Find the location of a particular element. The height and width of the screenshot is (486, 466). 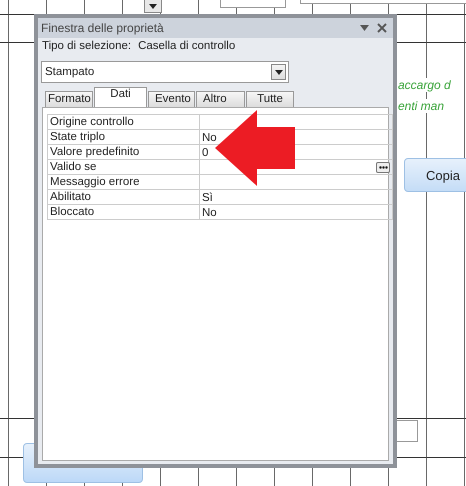

dropdown-icon is located at coordinates (364, 28).